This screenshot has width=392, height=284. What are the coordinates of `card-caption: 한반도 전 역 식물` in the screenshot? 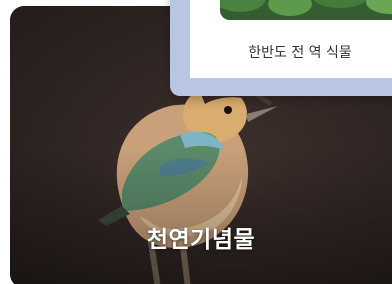 It's located at (300, 53).